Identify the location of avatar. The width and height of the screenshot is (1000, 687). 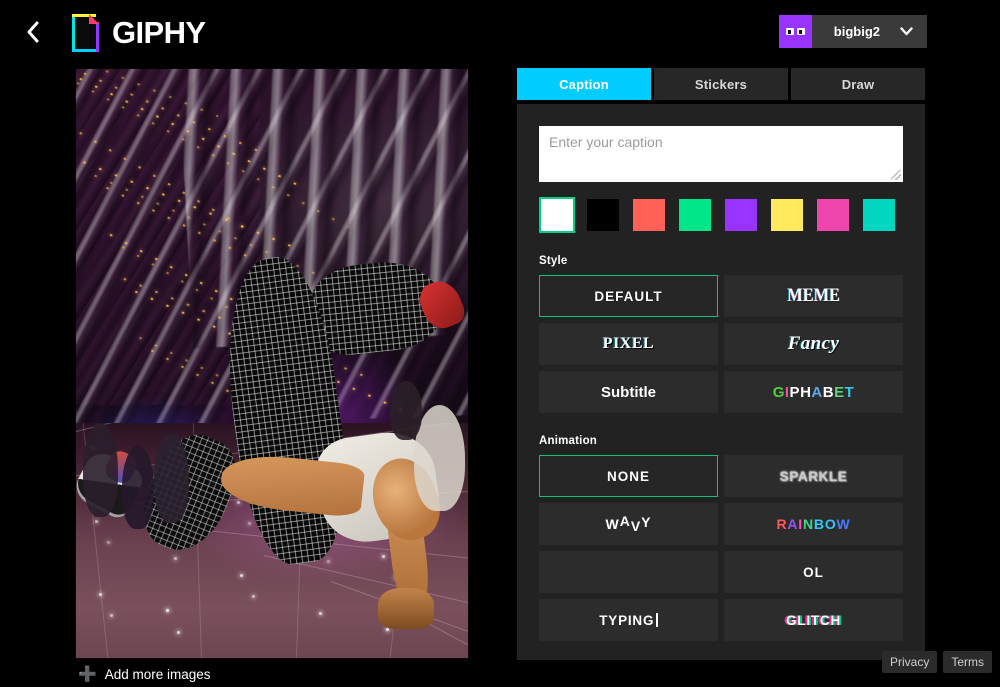
(795, 31).